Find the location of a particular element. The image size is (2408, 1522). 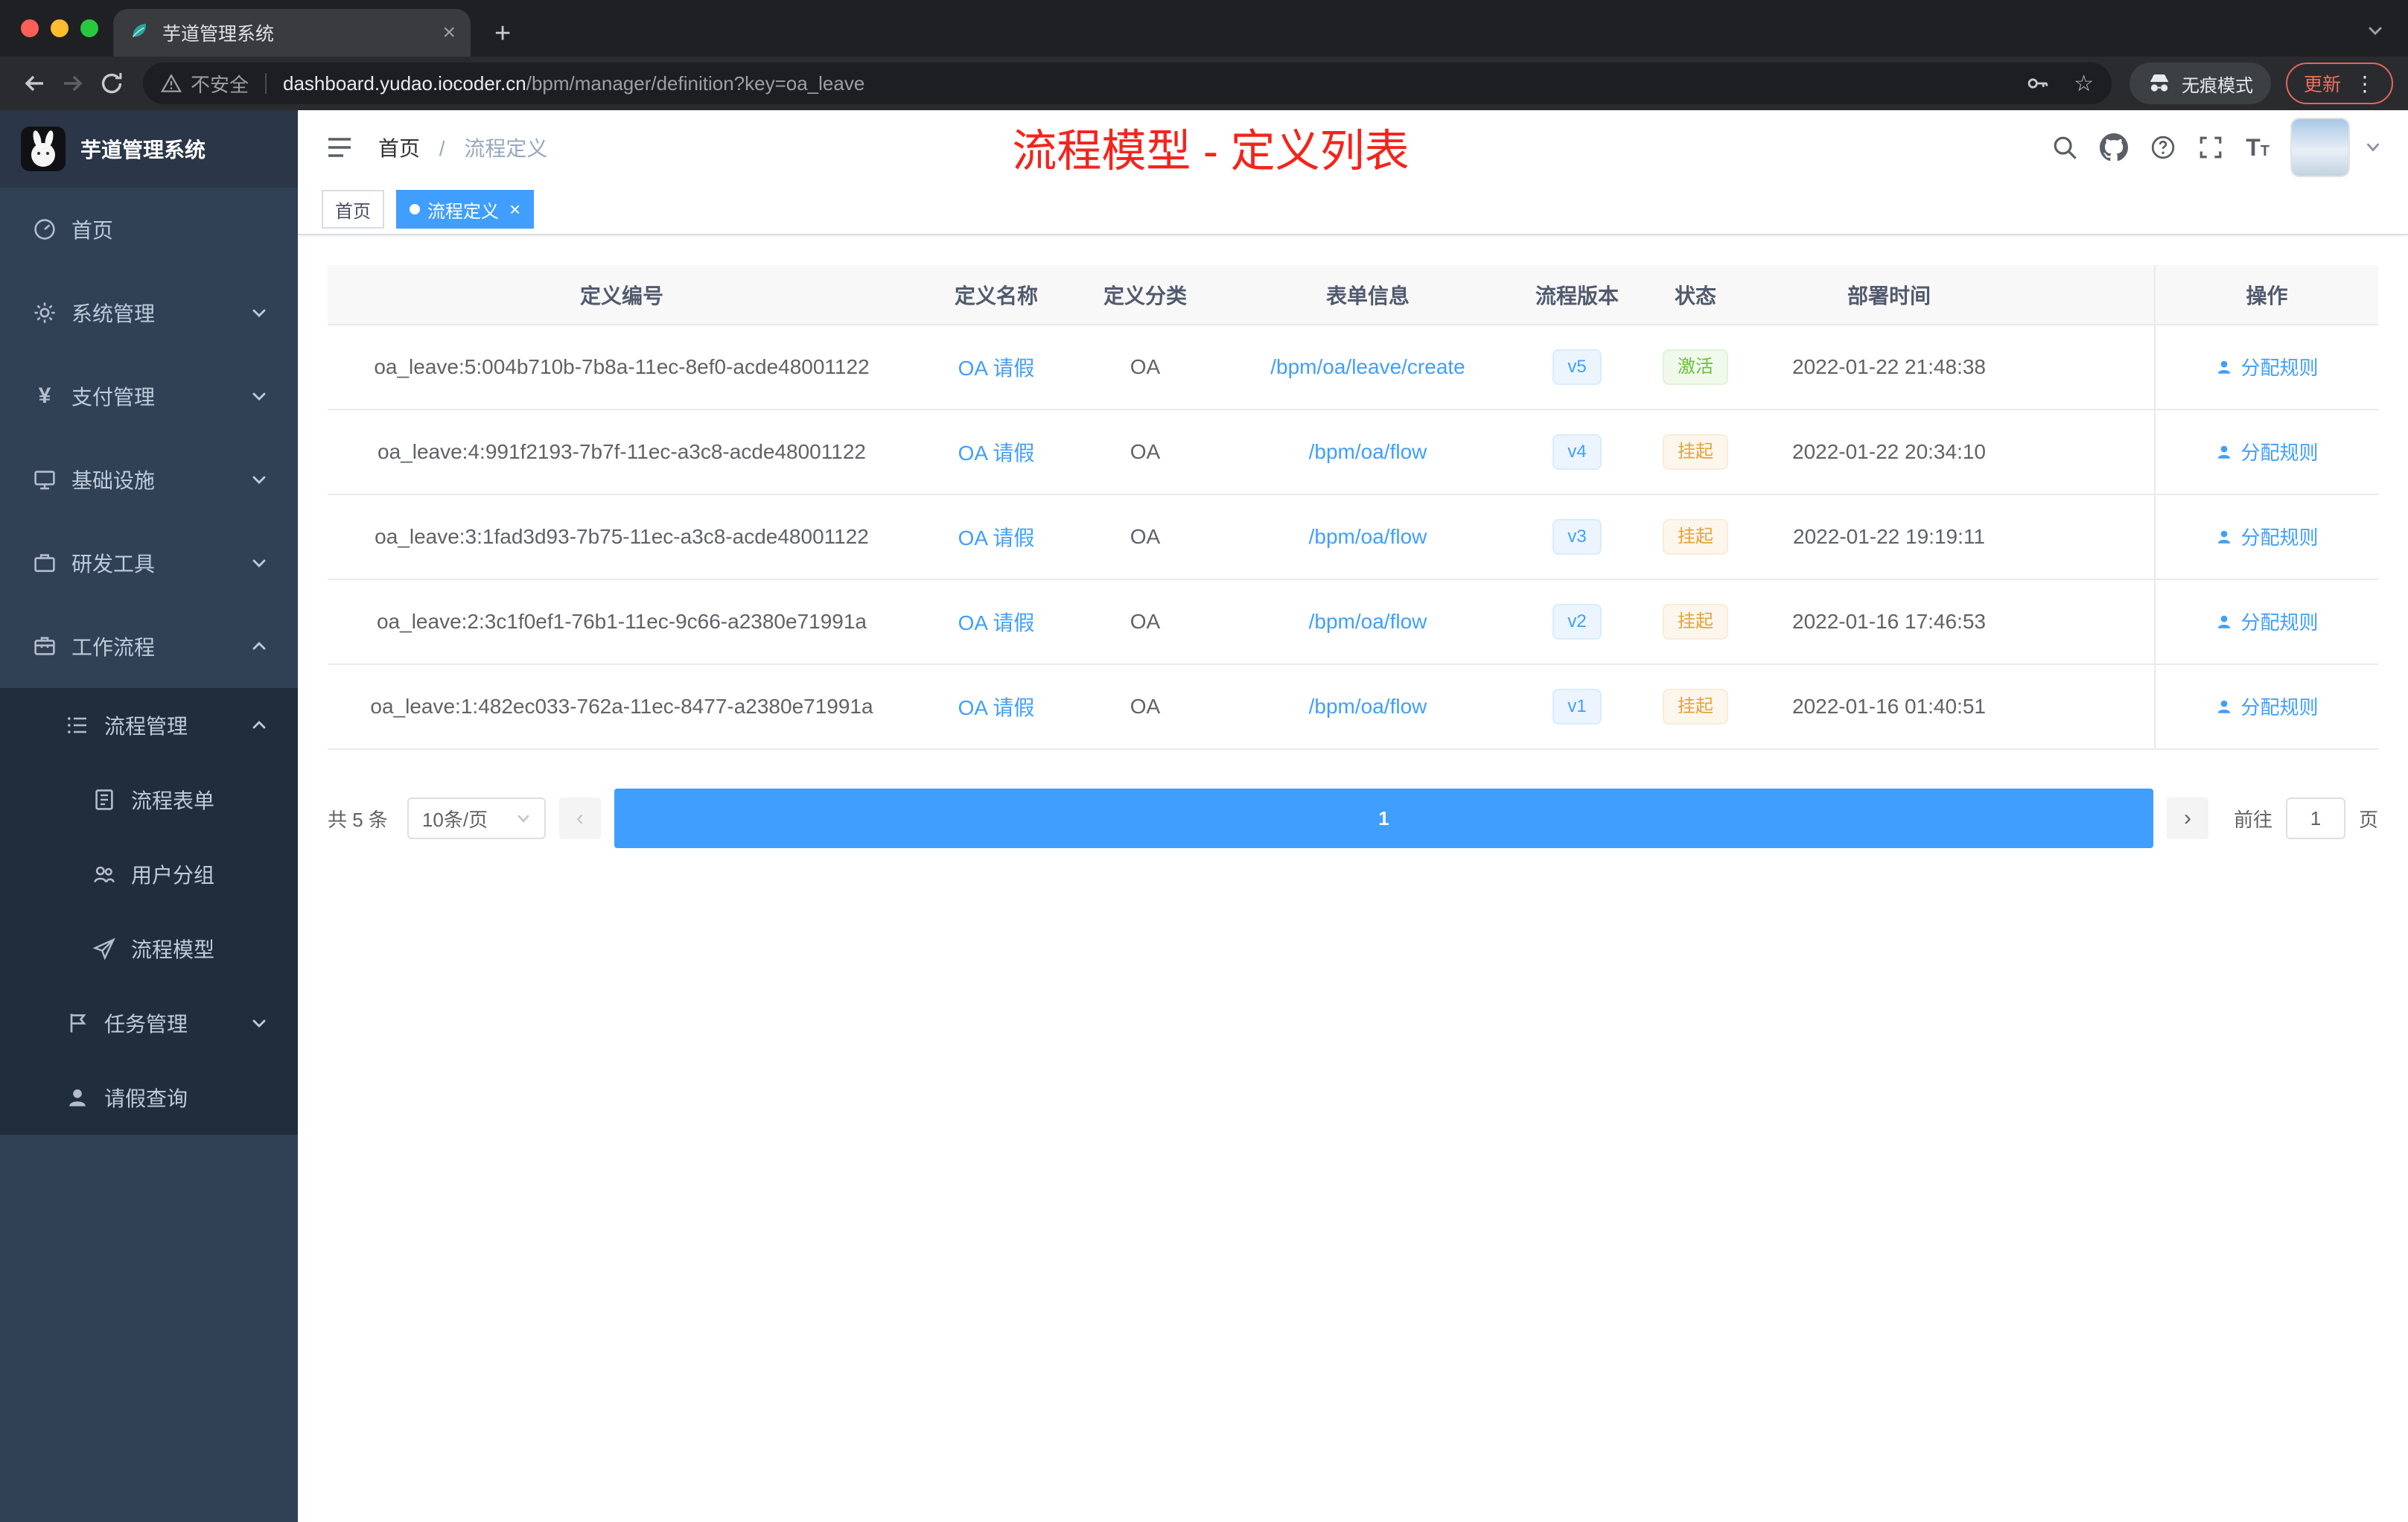

paper-plane-icon is located at coordinates (104, 949).